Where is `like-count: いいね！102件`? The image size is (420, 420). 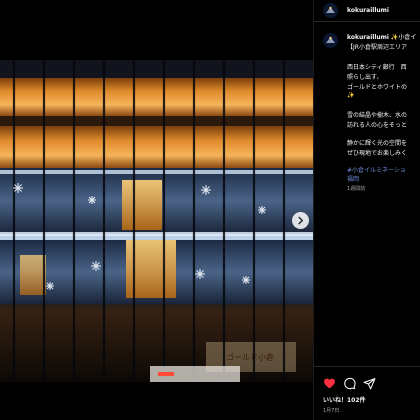 like-count: いいね！102件 is located at coordinates (344, 399).